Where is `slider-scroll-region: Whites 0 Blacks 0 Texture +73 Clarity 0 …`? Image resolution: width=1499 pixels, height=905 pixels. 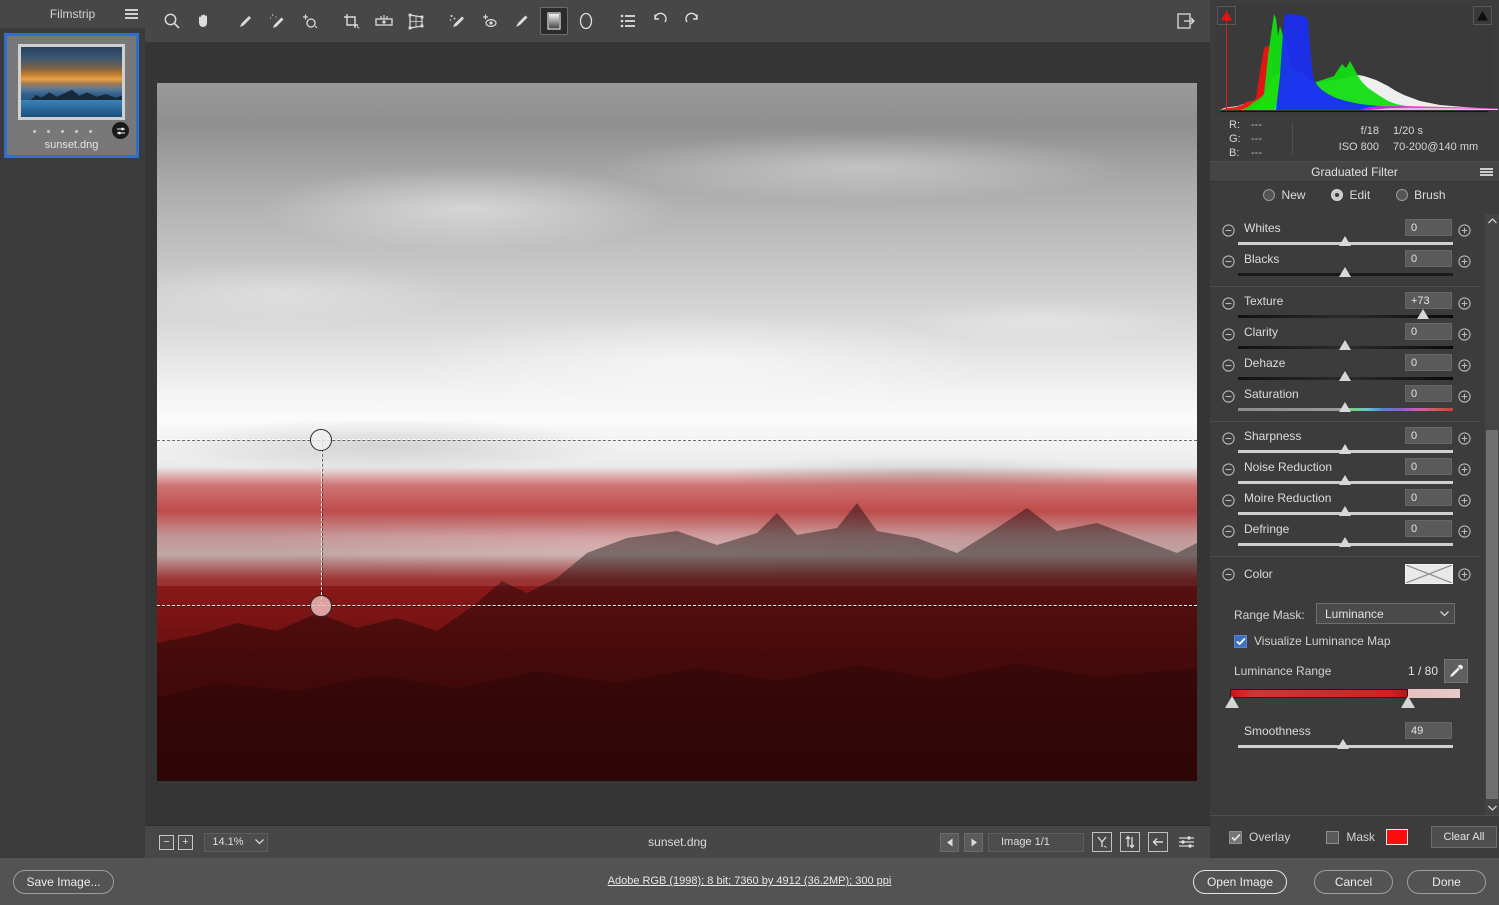 slider-scroll-region: Whites 0 Blacks 0 Texture +73 Clarity 0 … is located at coordinates (1354, 514).